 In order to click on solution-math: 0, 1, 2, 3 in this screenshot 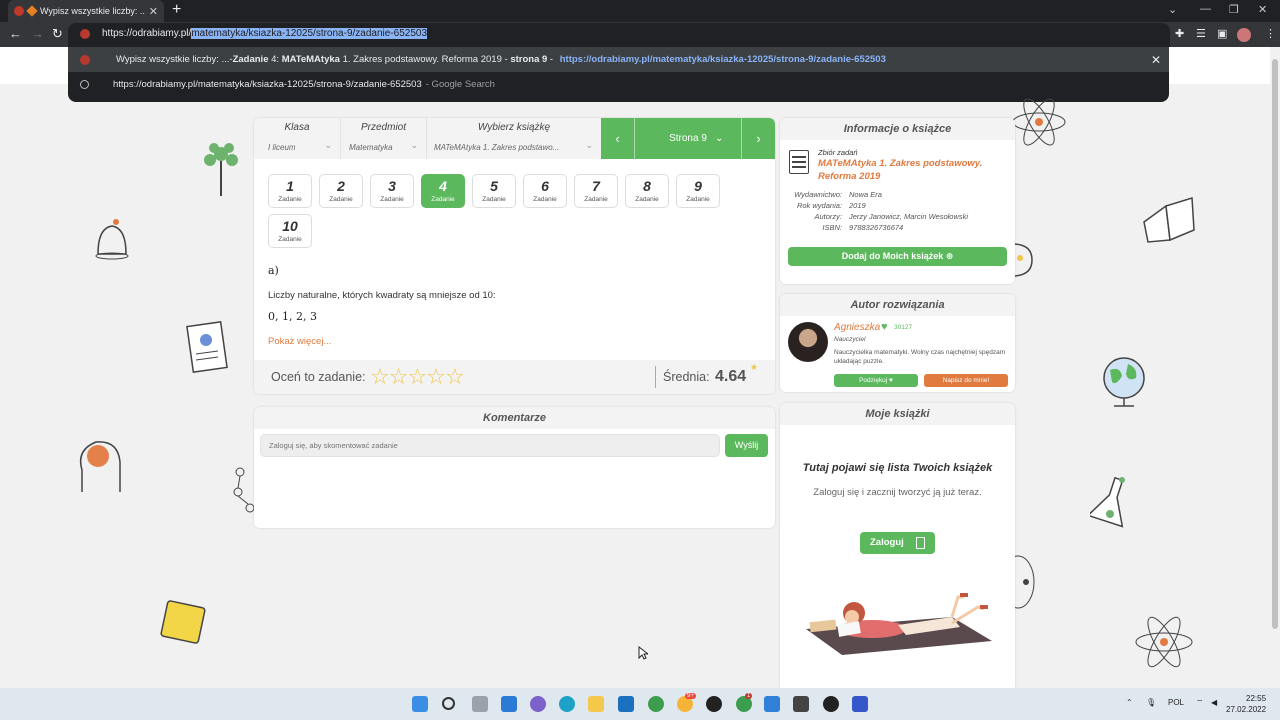, I will do `click(292, 316)`.